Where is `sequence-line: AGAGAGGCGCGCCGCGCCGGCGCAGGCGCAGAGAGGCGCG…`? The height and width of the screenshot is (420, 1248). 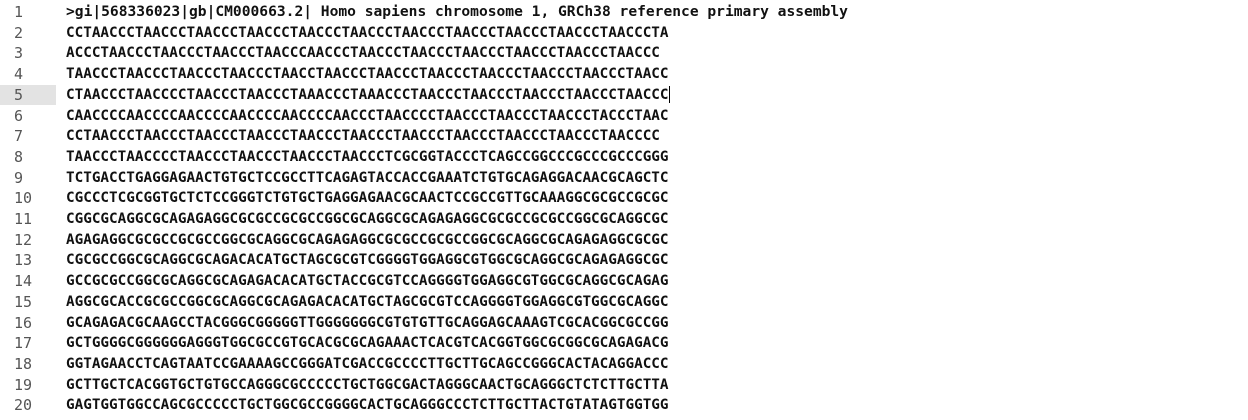
sequence-line: AGAGAGGCGCGCCGCGCCGGCGCAGGCGCAGAGAGGCGCG… is located at coordinates (367, 240).